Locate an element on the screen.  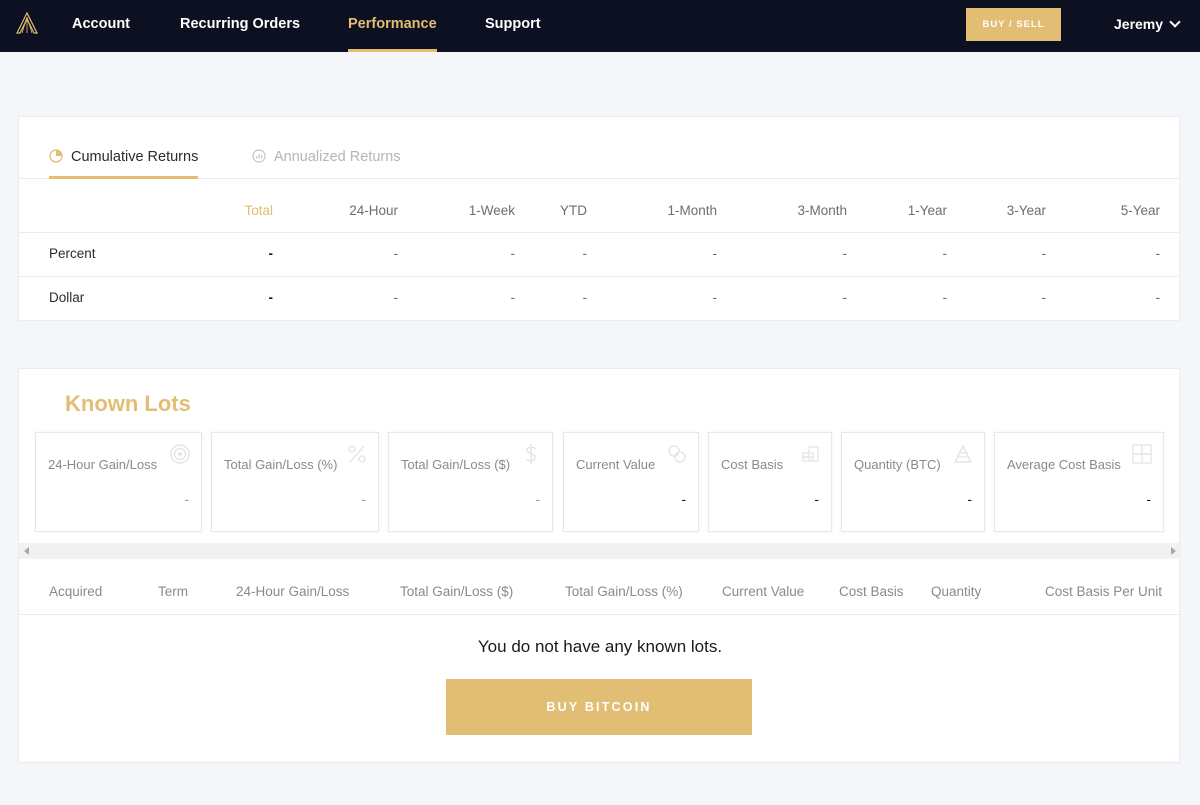
col-header-24-hour: 24-Hour is located at coordinates (373, 210).